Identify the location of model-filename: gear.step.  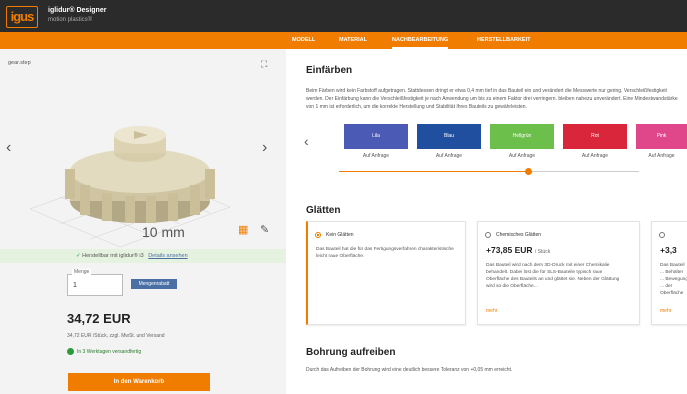
(19, 63).